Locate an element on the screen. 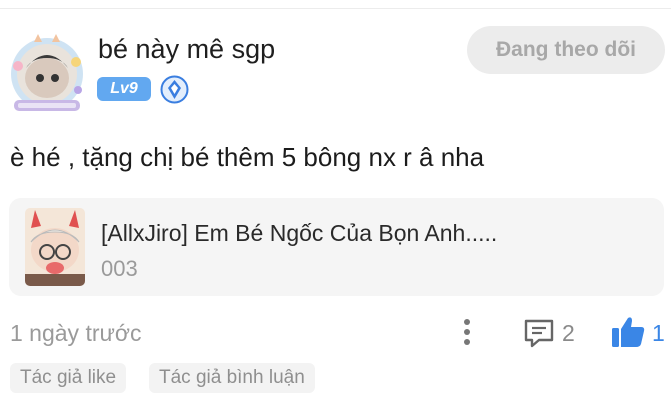 The width and height of the screenshot is (671, 415). comment-count: 2 is located at coordinates (568, 333).